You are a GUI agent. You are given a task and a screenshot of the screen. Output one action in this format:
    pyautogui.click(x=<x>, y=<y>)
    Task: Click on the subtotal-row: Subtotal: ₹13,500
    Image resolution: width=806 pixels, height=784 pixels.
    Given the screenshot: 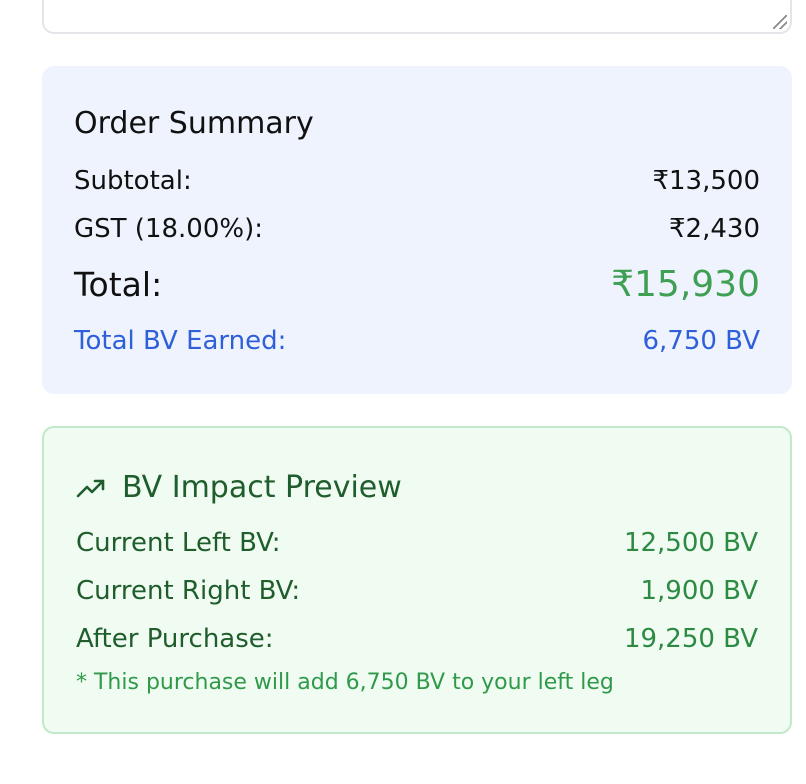 What is the action you would take?
    pyautogui.click(x=417, y=181)
    